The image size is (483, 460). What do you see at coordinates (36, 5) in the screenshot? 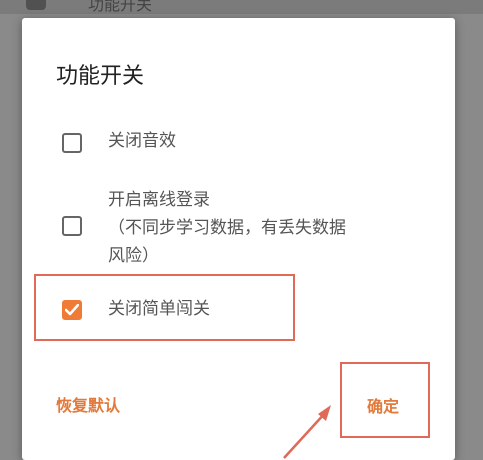
I see `gear-icon` at bounding box center [36, 5].